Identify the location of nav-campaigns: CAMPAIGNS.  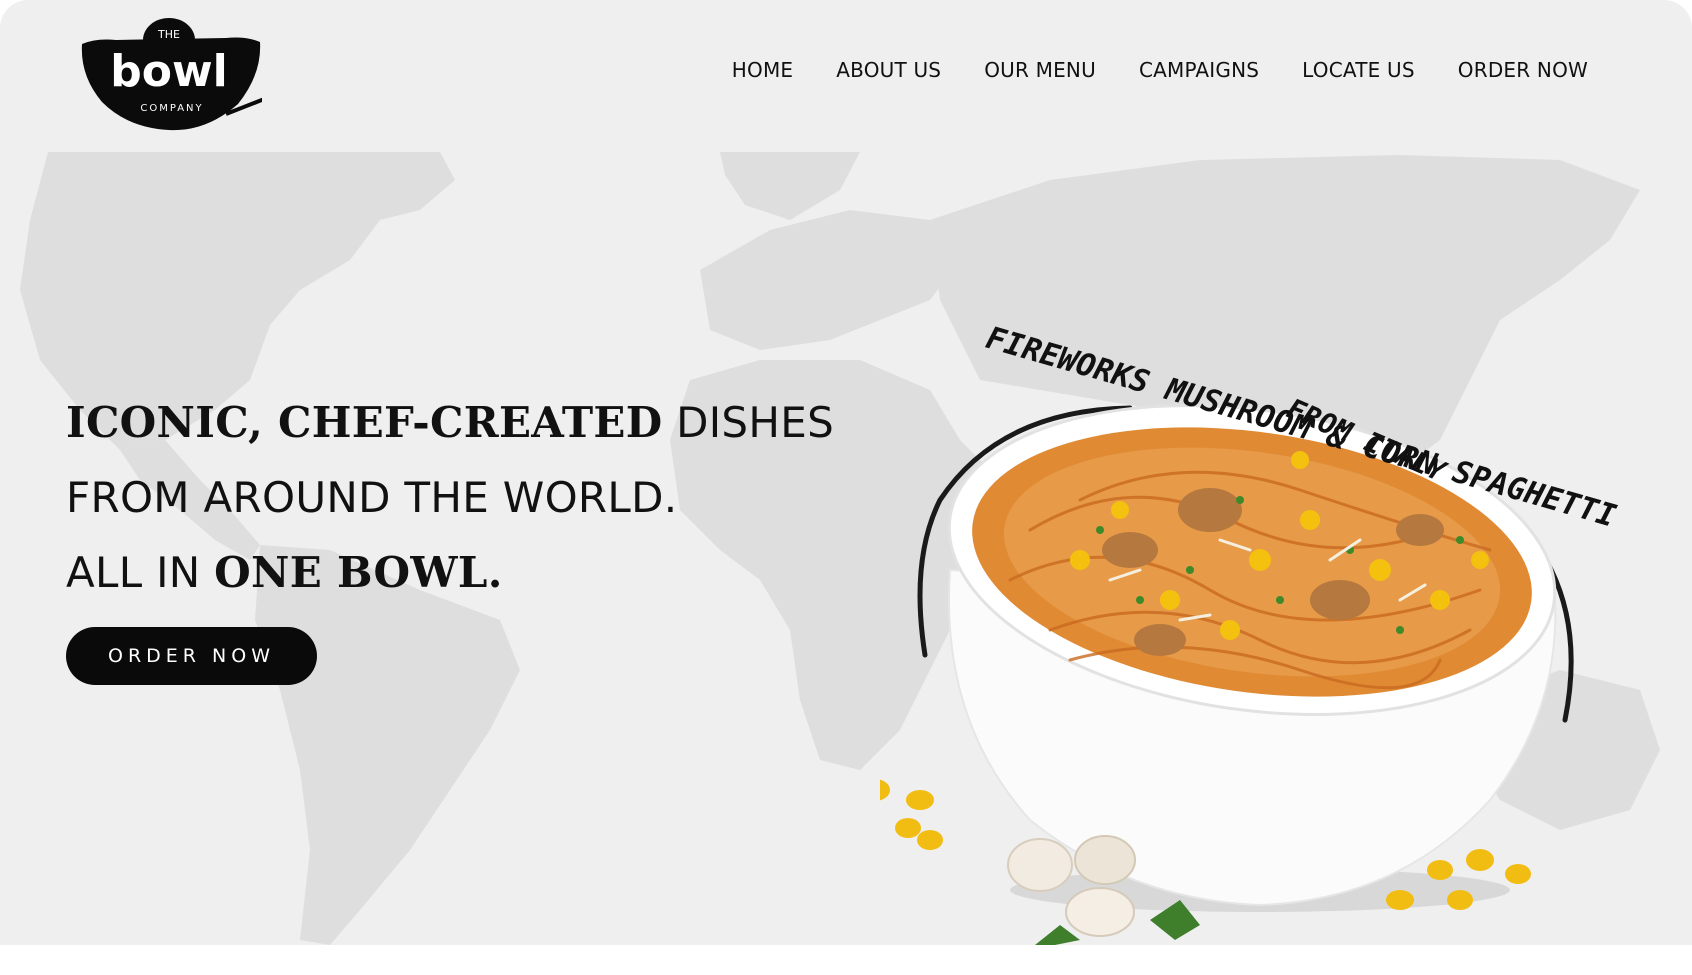
(1199, 70).